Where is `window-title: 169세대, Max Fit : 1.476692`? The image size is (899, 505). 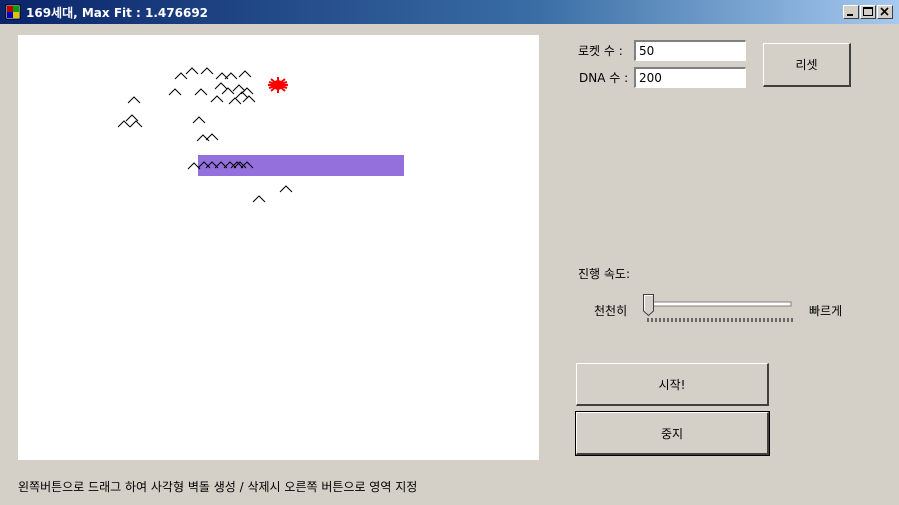 window-title: 169세대, Max Fit : 1.476692 is located at coordinates (117, 13).